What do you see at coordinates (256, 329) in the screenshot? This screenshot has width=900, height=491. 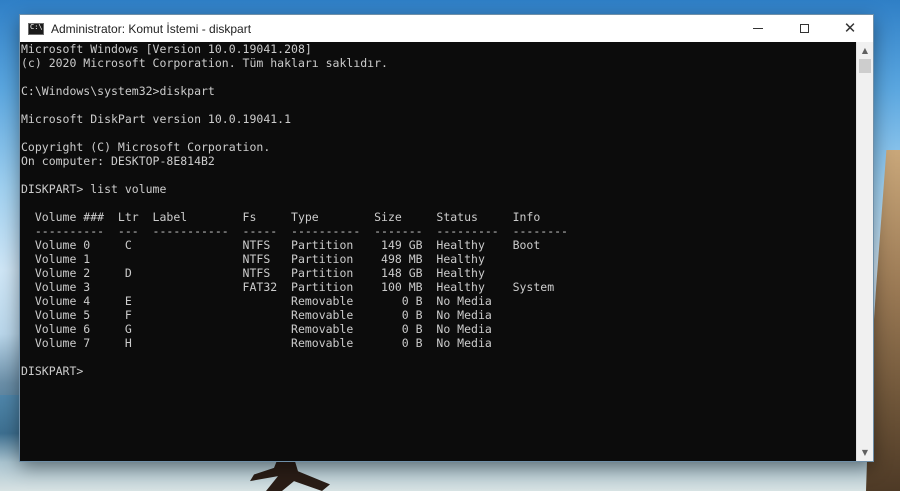 I see `console-line: Volume 6 G Removable 0 B No Media` at bounding box center [256, 329].